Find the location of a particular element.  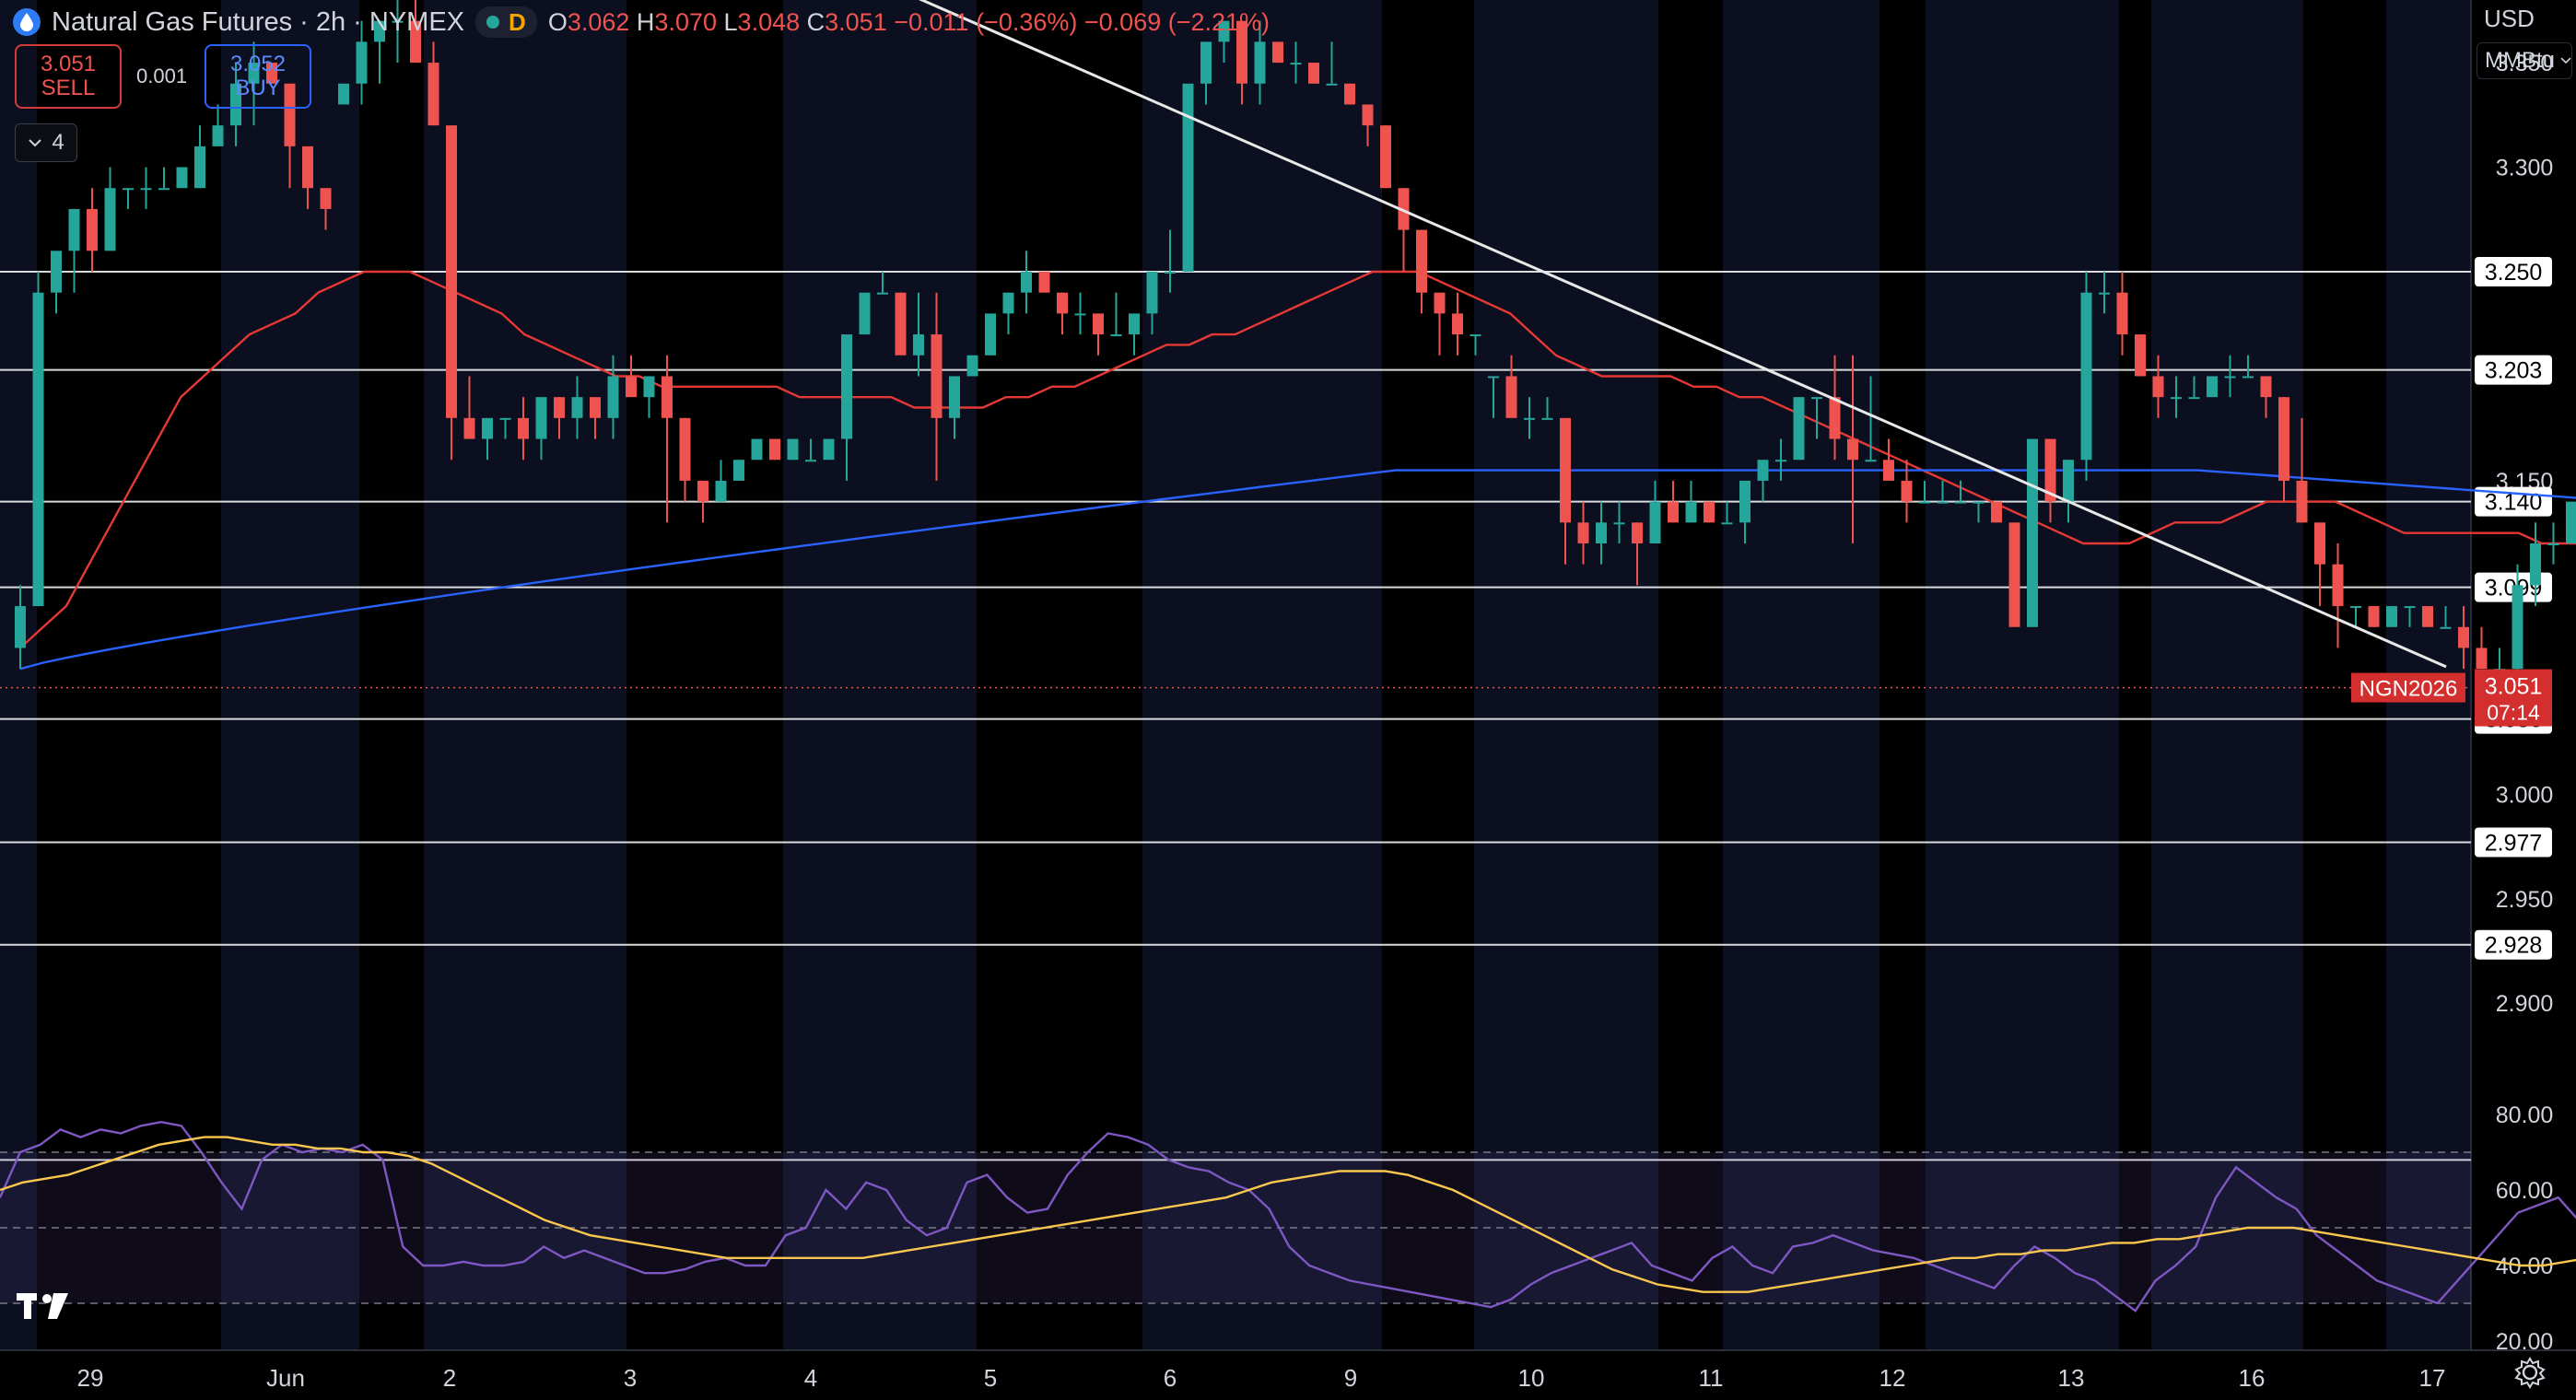

sell-button: 3.051 SELL is located at coordinates (68, 76).